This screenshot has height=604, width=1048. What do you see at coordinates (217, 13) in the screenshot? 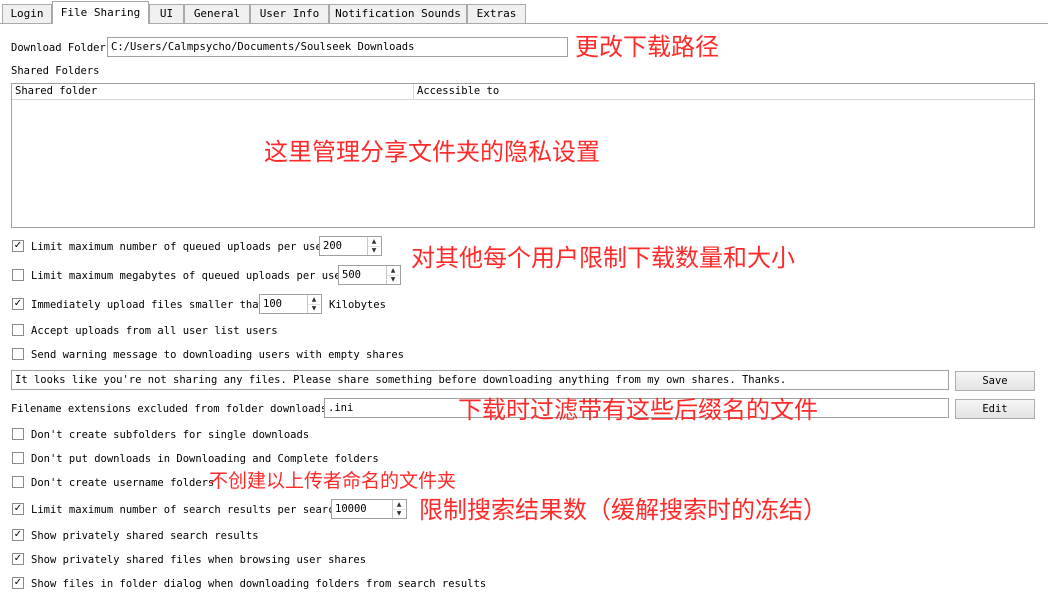
I see `tab-general: General` at bounding box center [217, 13].